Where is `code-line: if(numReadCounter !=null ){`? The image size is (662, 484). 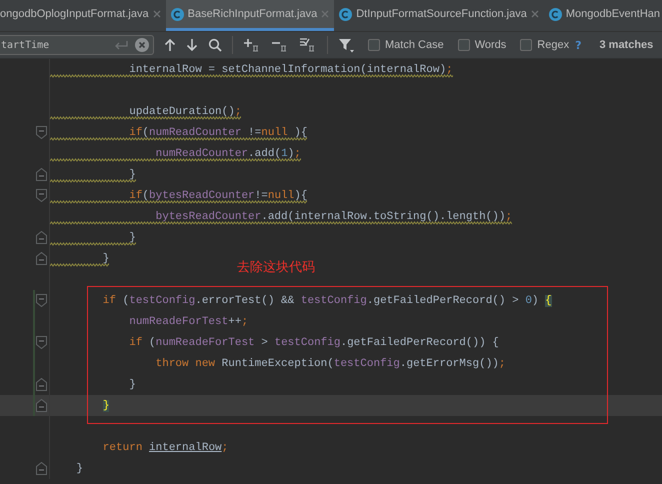 code-line: if(numReadCounter !=null ){ is located at coordinates (218, 132).